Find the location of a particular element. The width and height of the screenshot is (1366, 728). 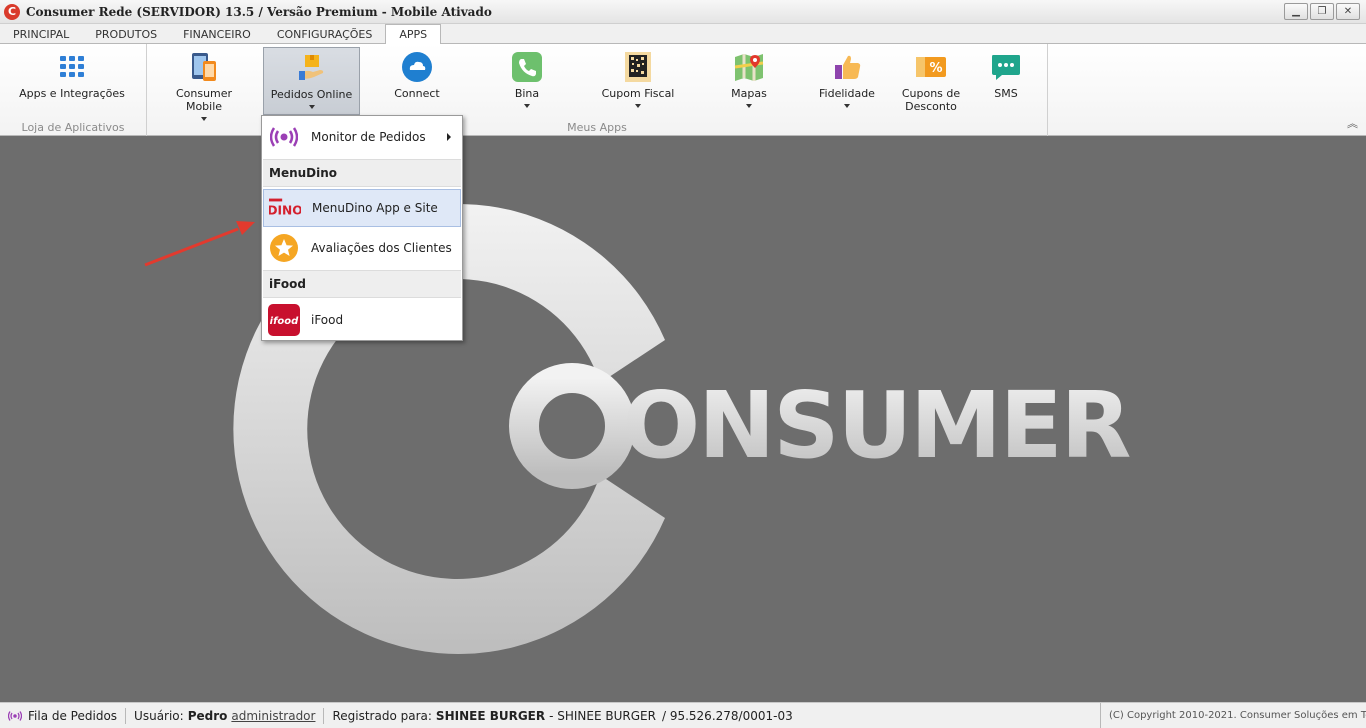

qr-receipt-icon is located at coordinates (638, 67).